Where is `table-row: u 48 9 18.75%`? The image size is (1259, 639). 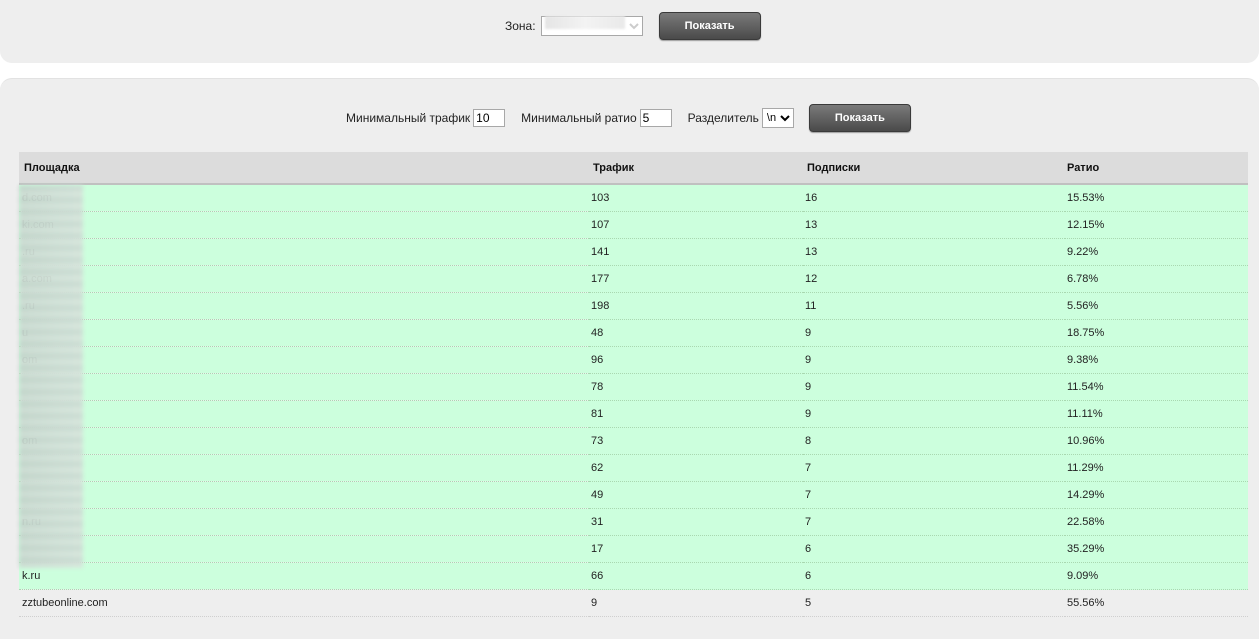
table-row: u 48 9 18.75% is located at coordinates (633, 333).